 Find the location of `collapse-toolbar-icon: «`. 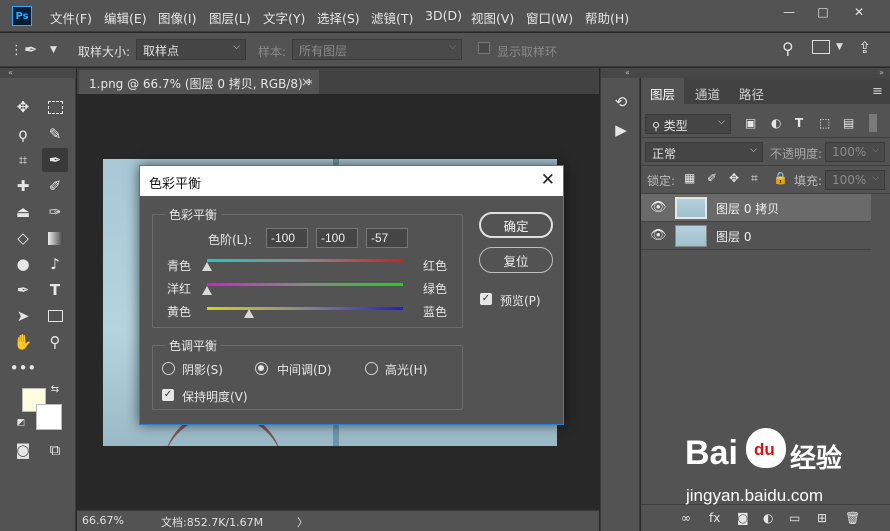

collapse-toolbar-icon: « is located at coordinates (38, 73).